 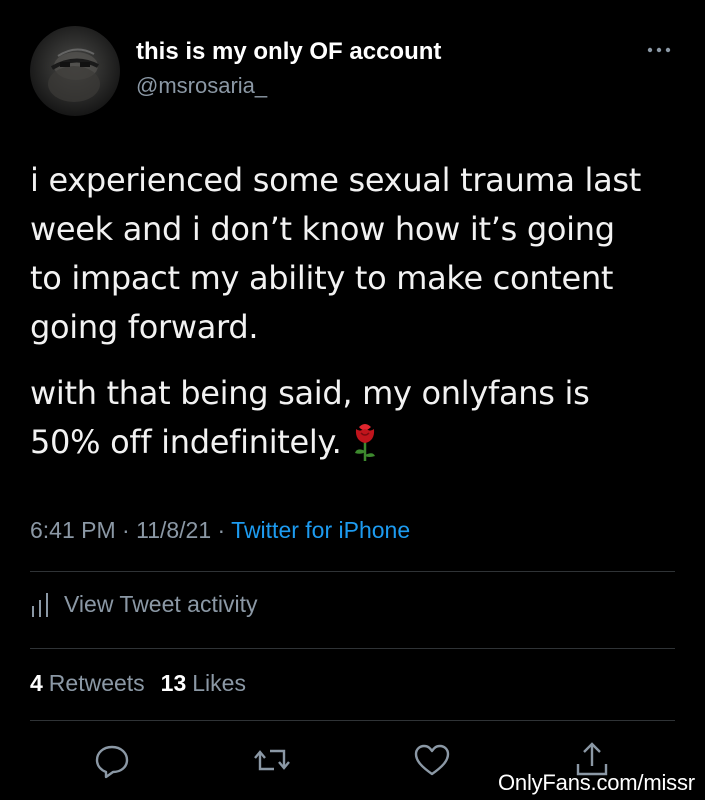 What do you see at coordinates (36, 683) in the screenshot?
I see `retweets-count: 4` at bounding box center [36, 683].